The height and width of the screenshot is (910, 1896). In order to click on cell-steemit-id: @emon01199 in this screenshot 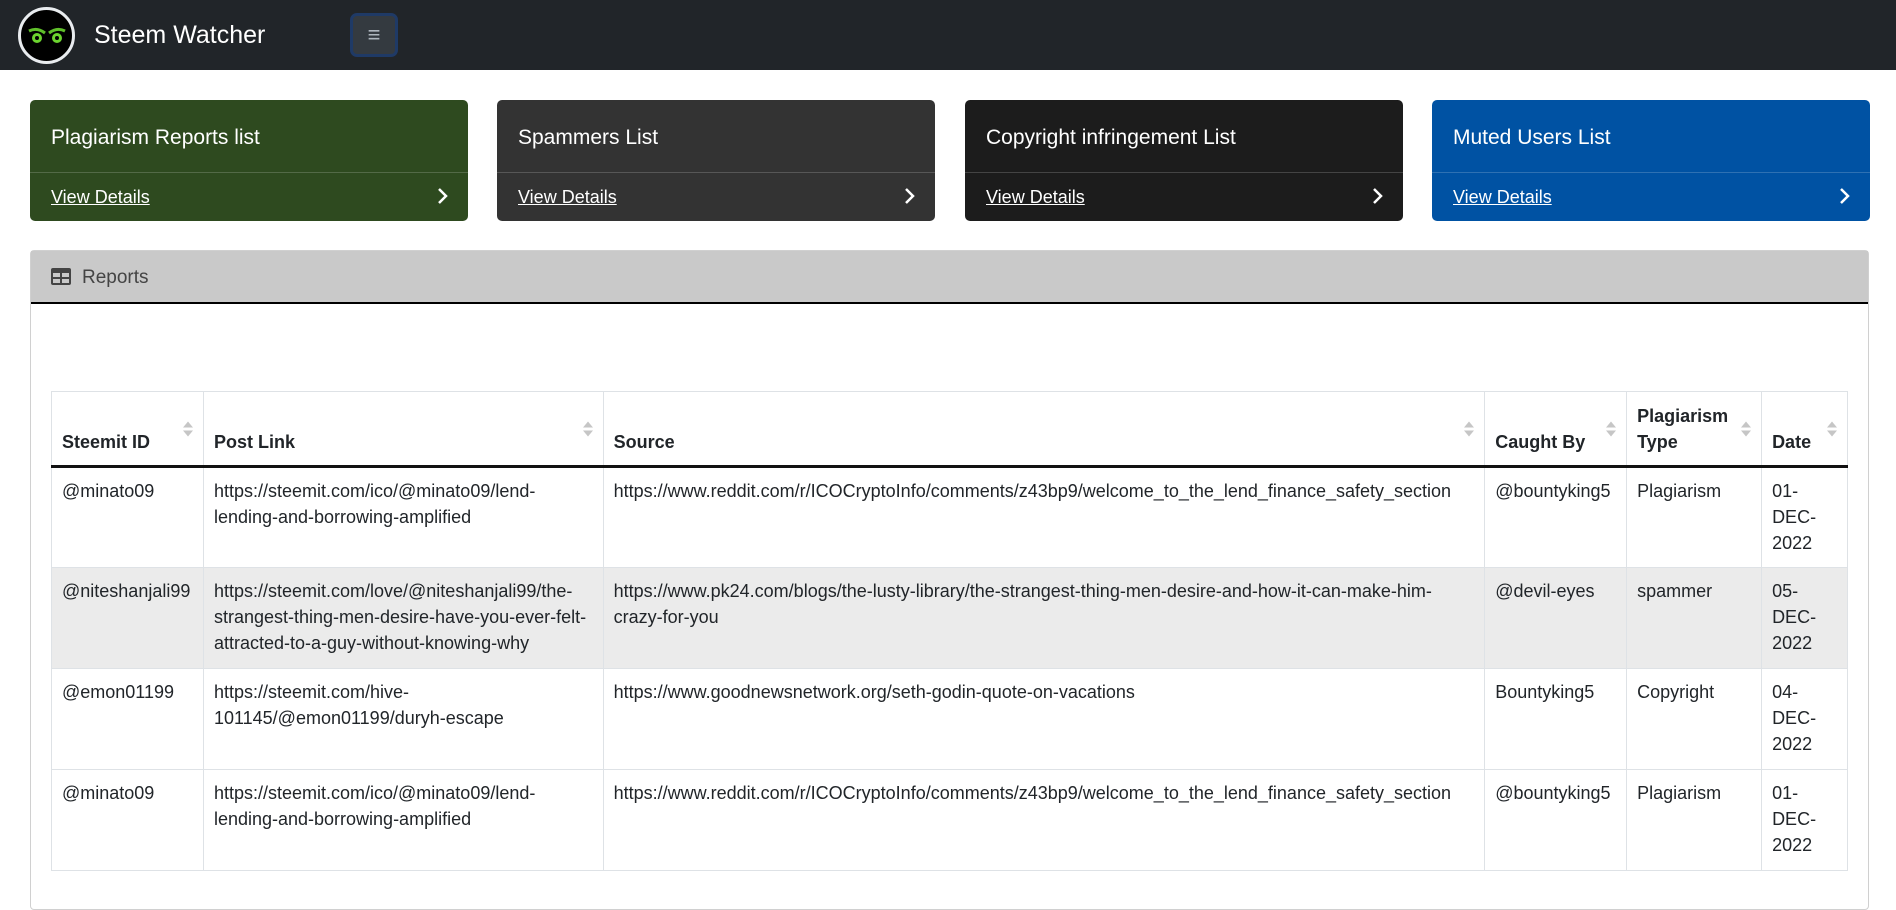, I will do `click(127, 719)`.